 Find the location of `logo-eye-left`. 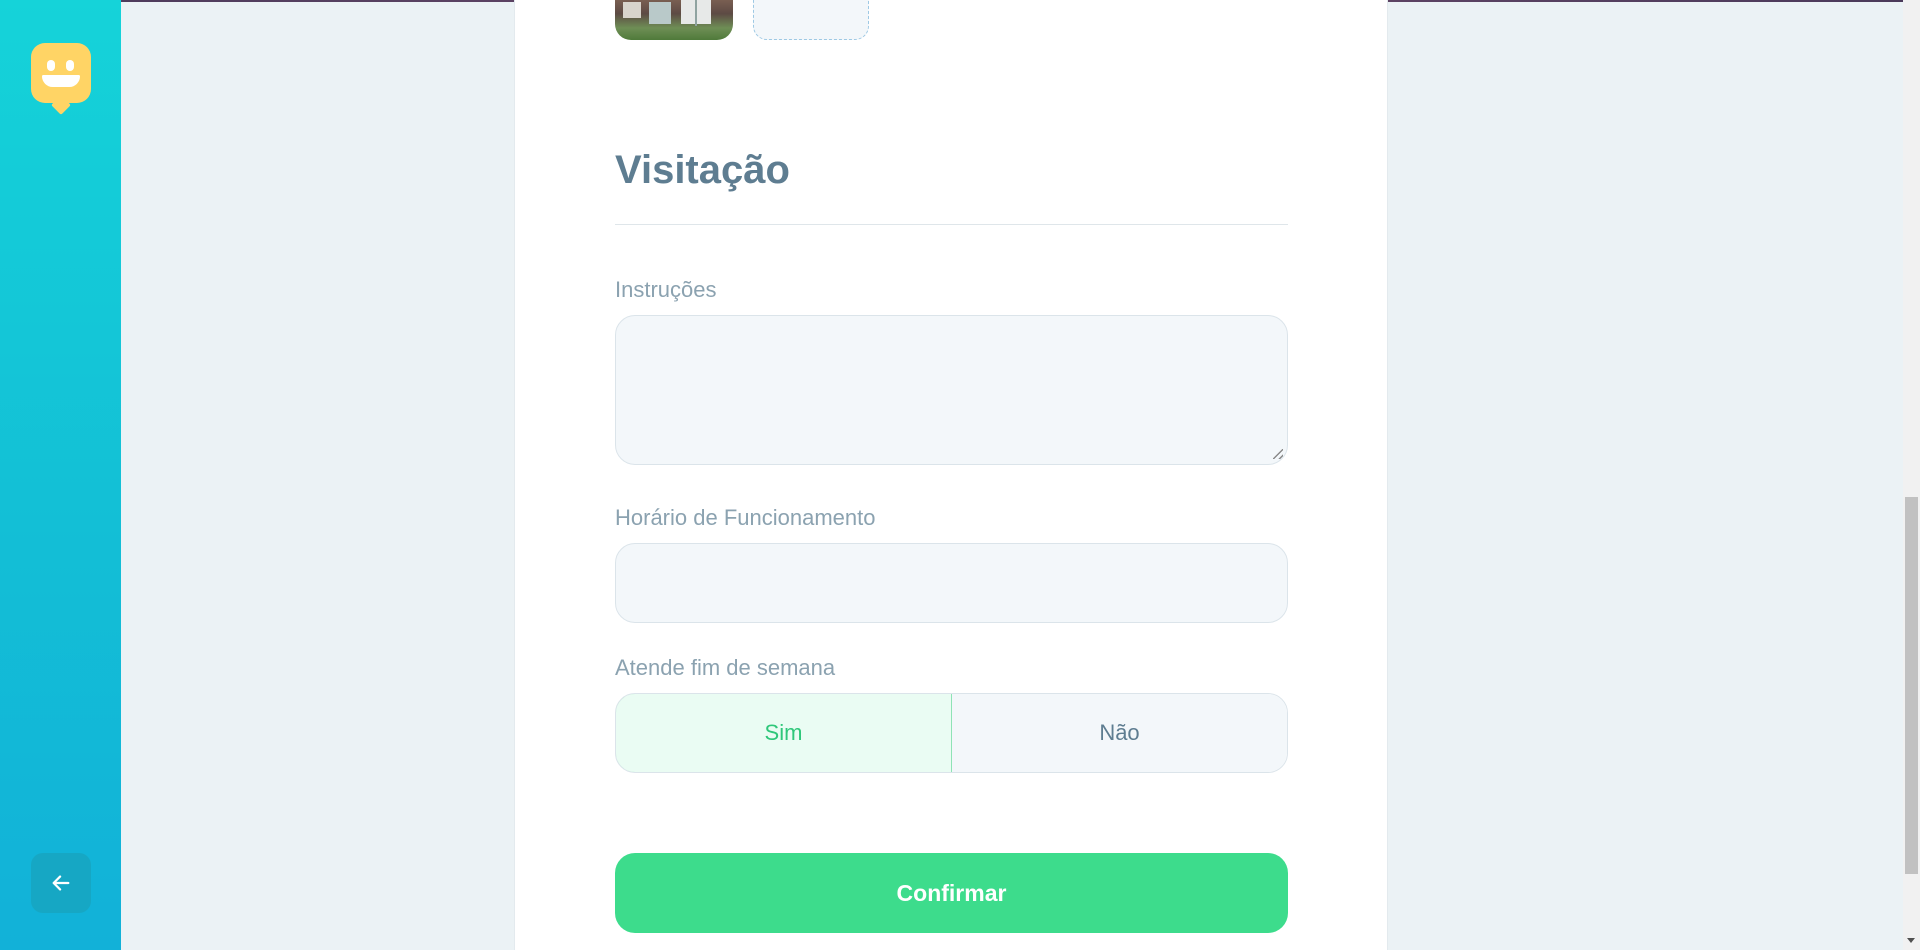

logo-eye-left is located at coordinates (51, 65).